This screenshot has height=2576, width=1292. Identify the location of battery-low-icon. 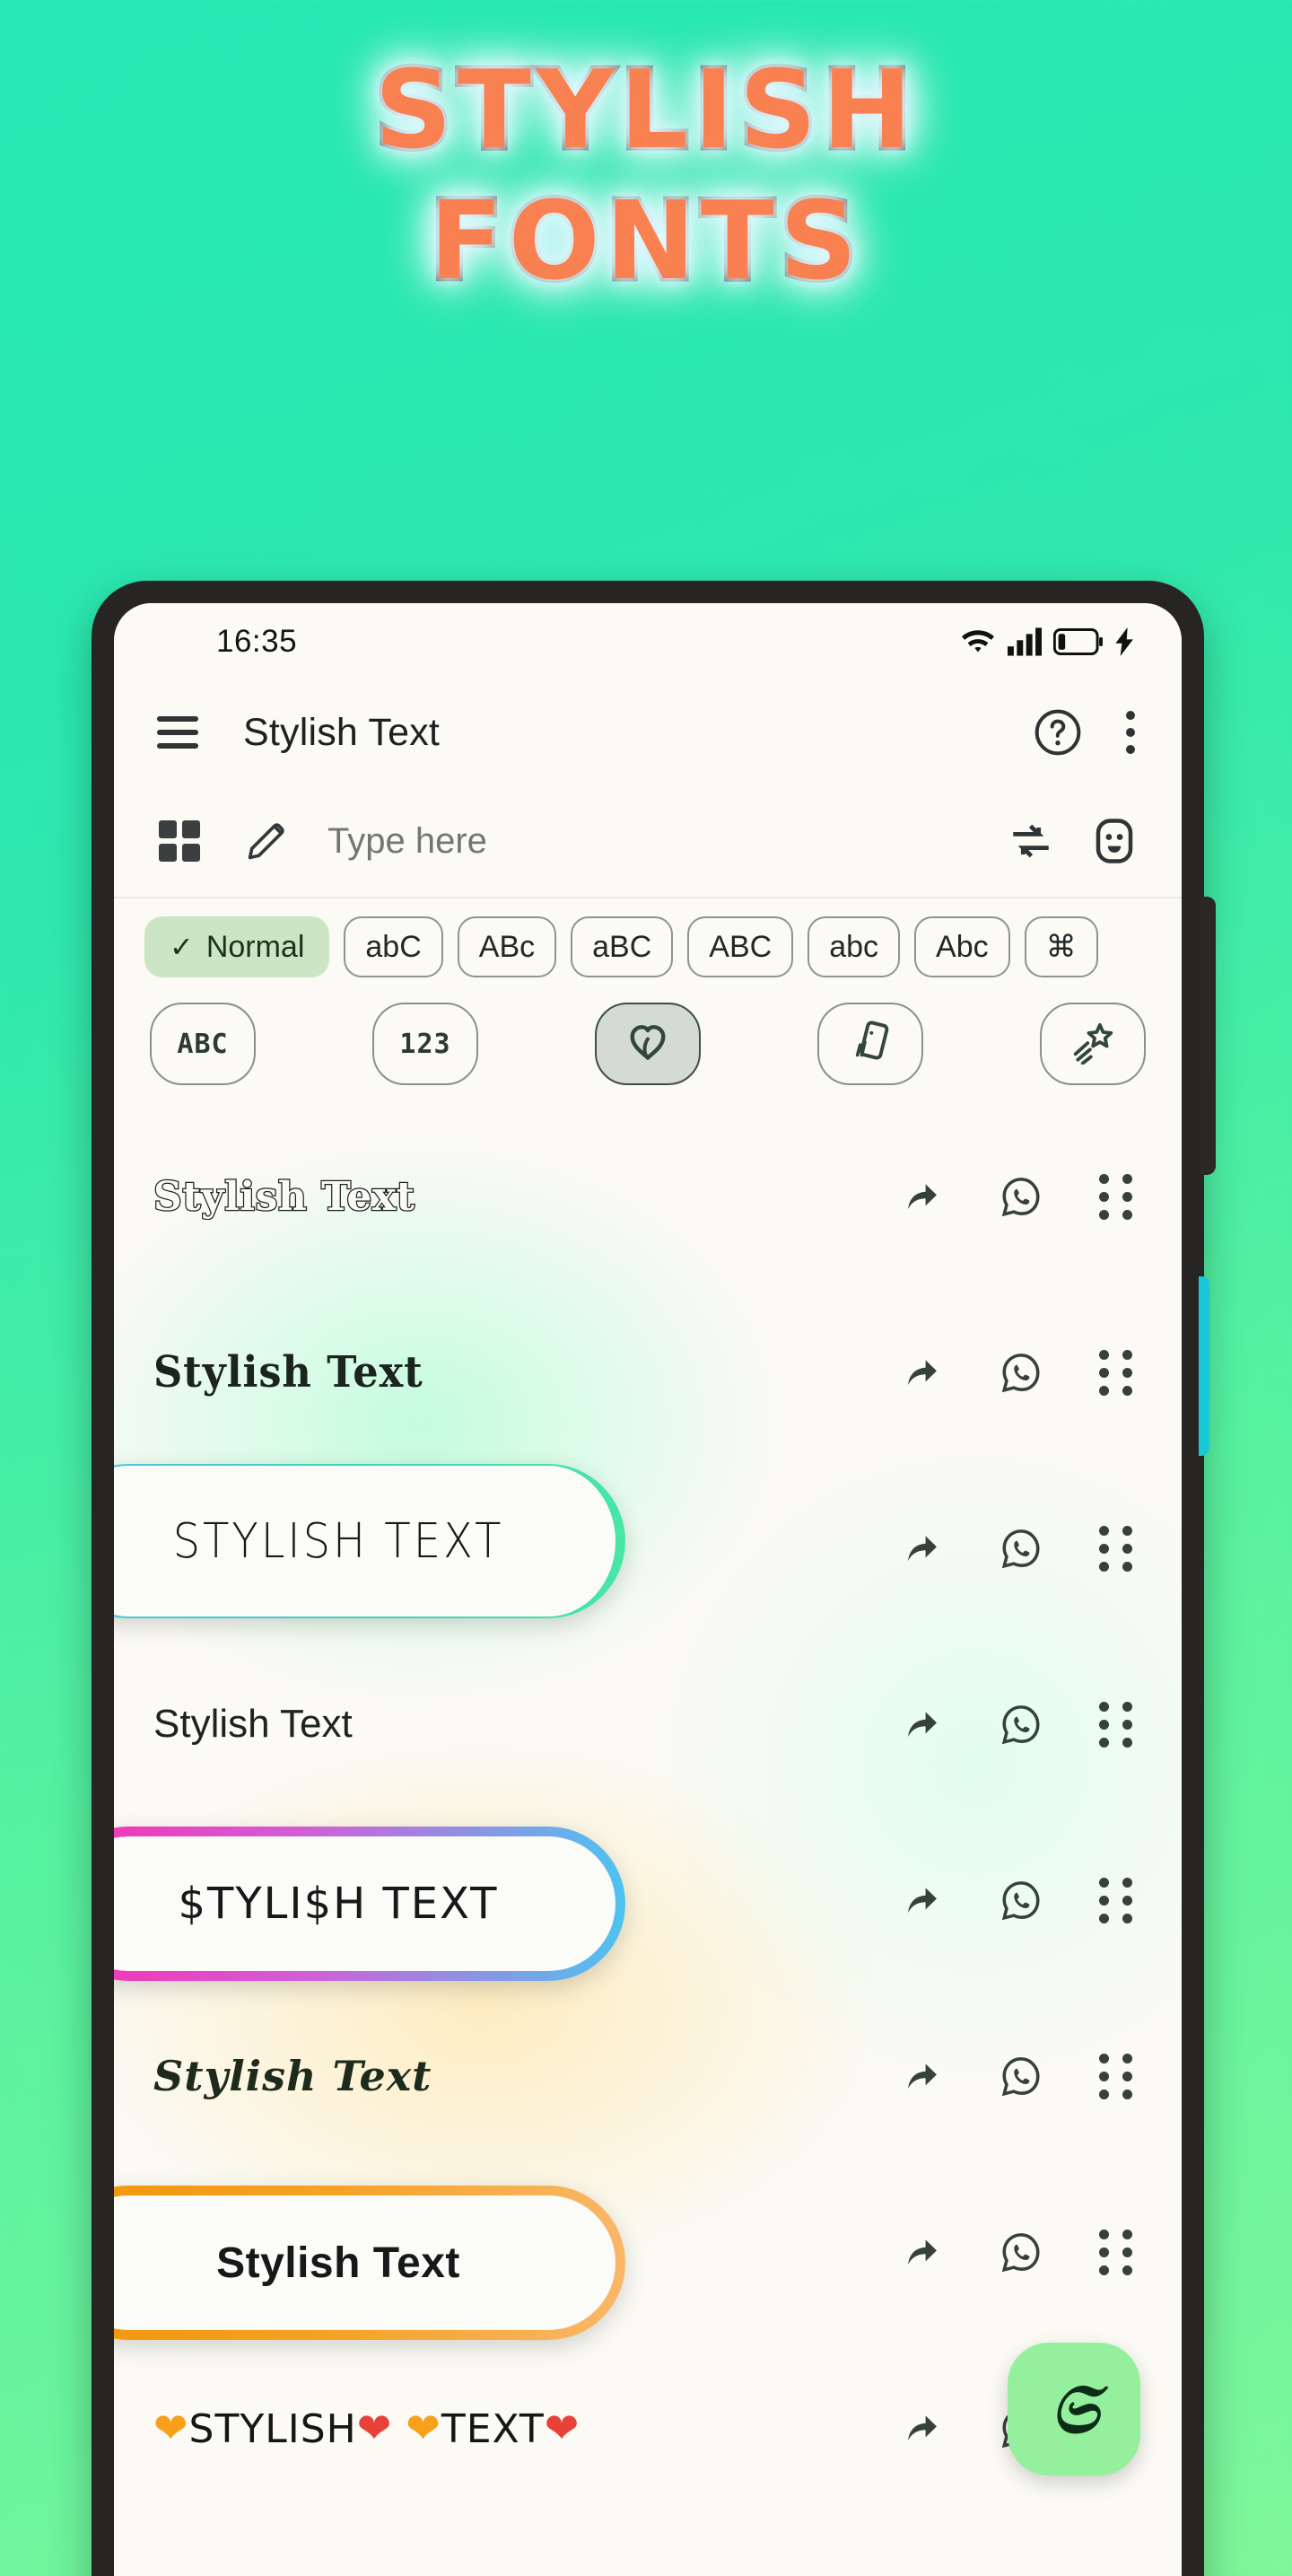
(1078, 641).